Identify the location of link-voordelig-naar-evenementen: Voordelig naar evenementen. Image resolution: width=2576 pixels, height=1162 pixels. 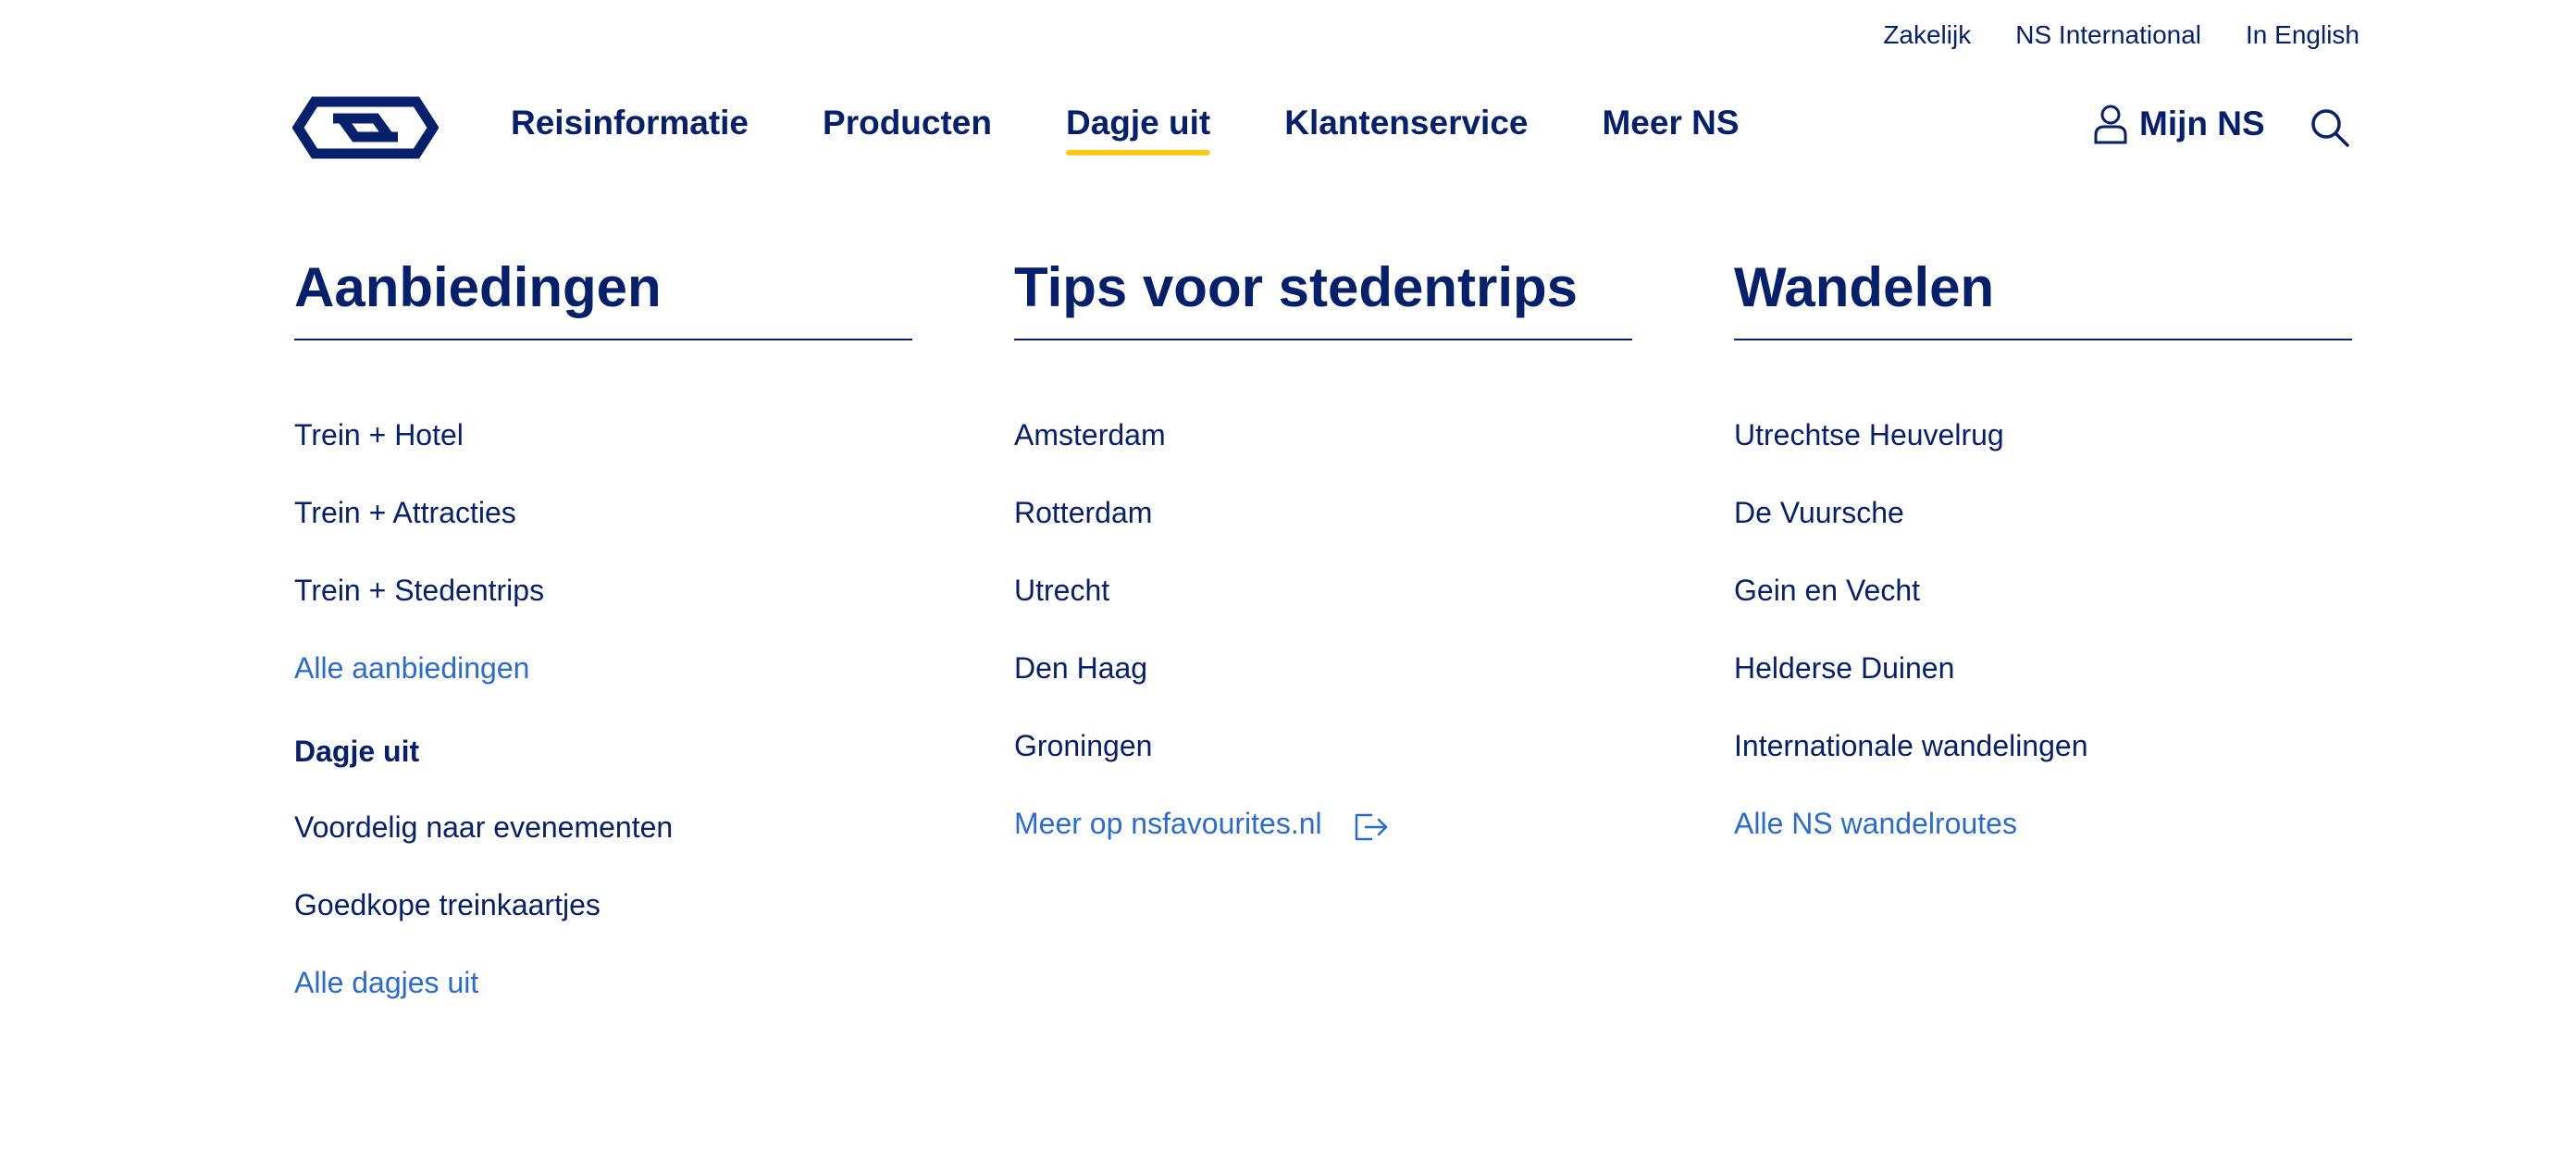
(484, 827).